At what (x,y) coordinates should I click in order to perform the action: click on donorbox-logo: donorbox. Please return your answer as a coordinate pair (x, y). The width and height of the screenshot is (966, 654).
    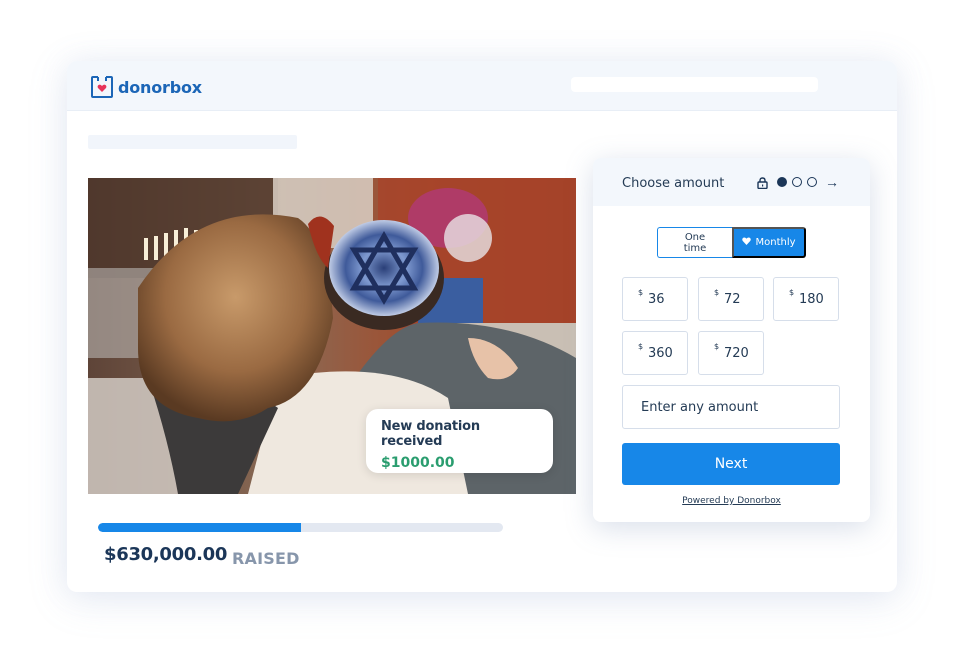
    Looking at the image, I should click on (146, 87).